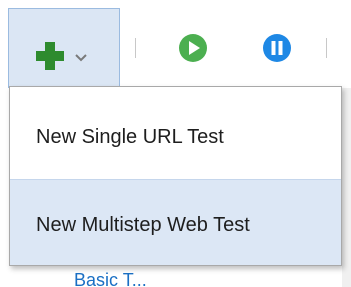 Image resolution: width=351 pixels, height=287 pixels. I want to click on menu-item-label: New Single URL Test, so click(130, 137).